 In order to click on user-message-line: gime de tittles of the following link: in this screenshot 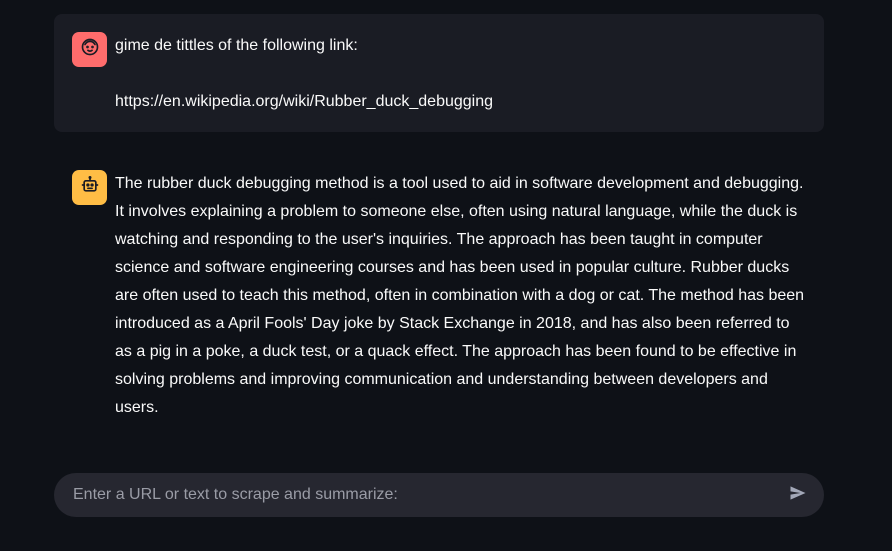, I will do `click(236, 45)`.